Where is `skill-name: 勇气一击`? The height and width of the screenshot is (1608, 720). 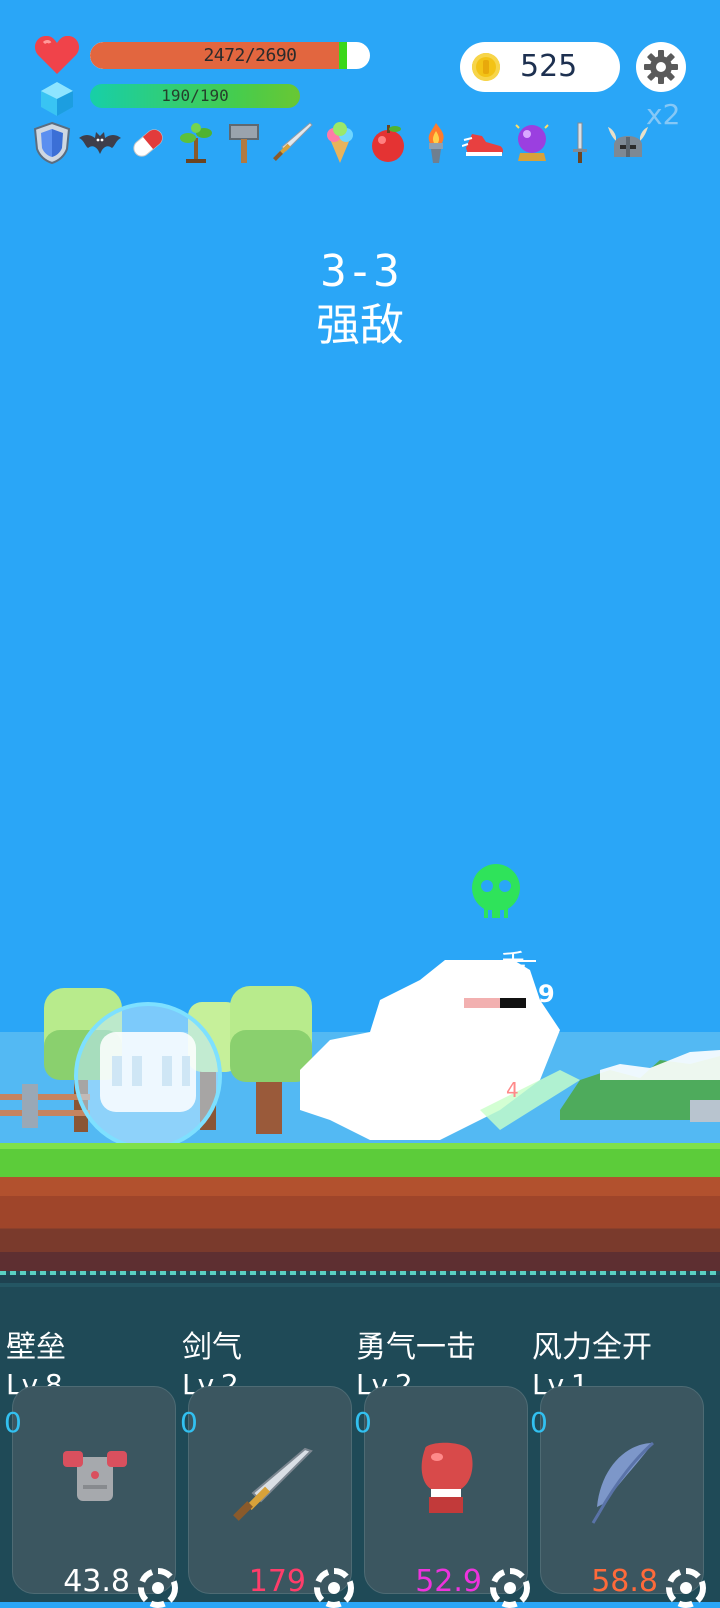 skill-name: 勇气一击 is located at coordinates (416, 1347).